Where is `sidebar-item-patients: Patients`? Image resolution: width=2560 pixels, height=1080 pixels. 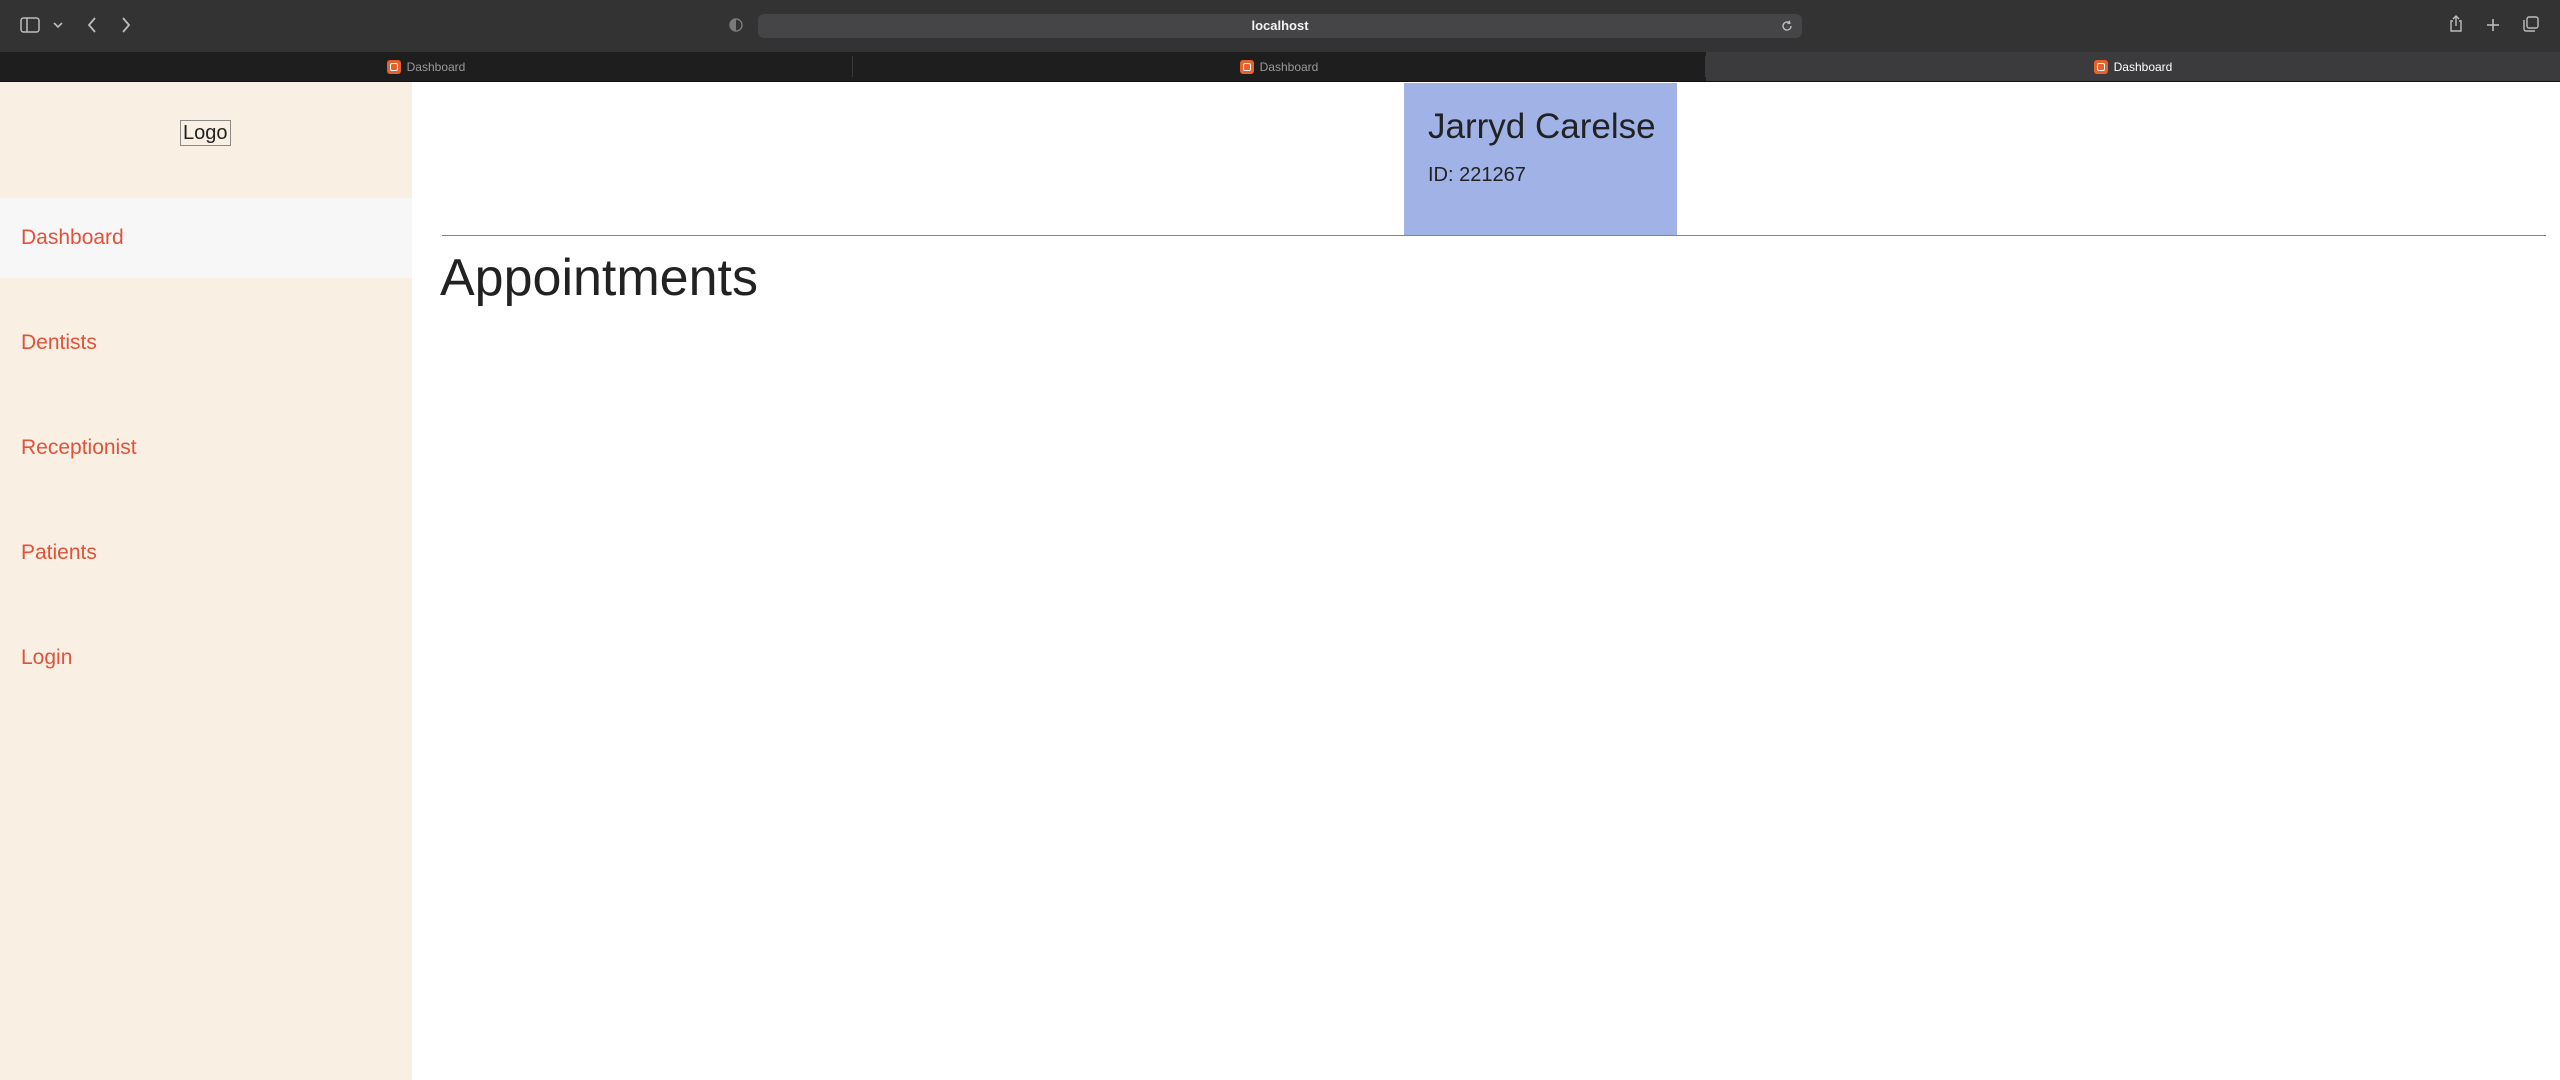
sidebar-item-patients: Patients is located at coordinates (206, 553).